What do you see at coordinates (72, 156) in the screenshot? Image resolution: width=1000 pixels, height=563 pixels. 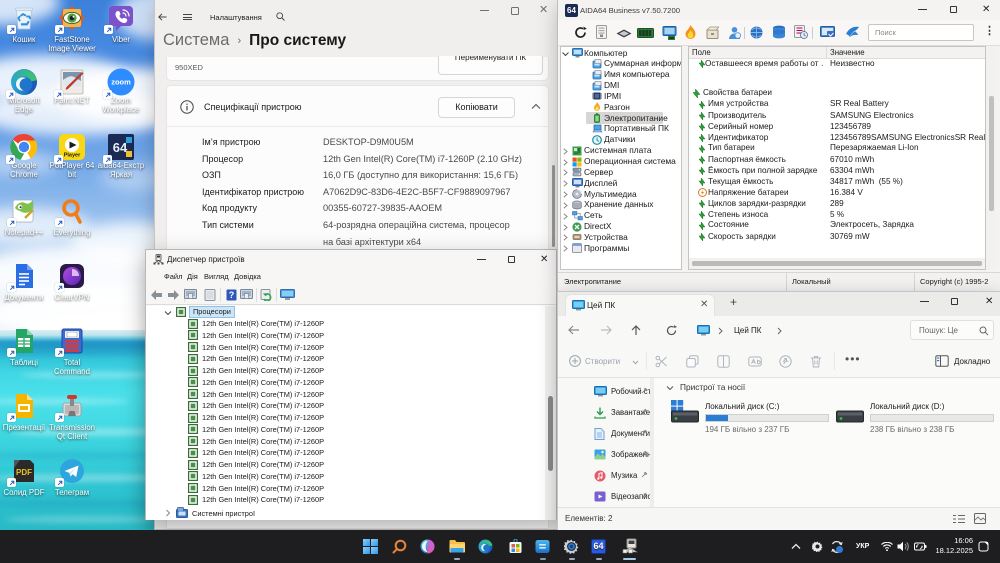 I see `svg-text: Player` at bounding box center [72, 156].